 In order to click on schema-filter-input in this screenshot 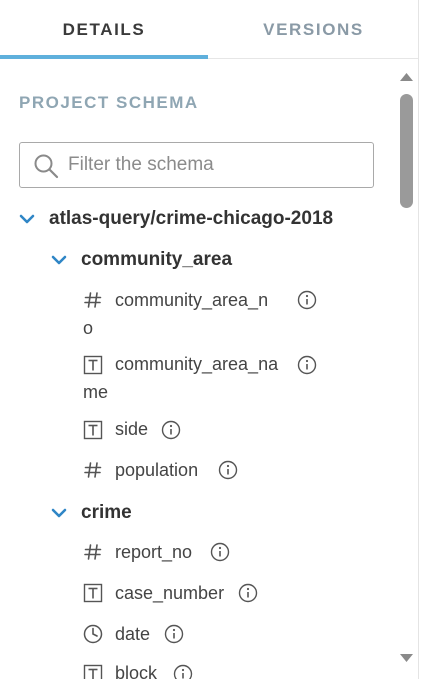, I will do `click(218, 165)`.